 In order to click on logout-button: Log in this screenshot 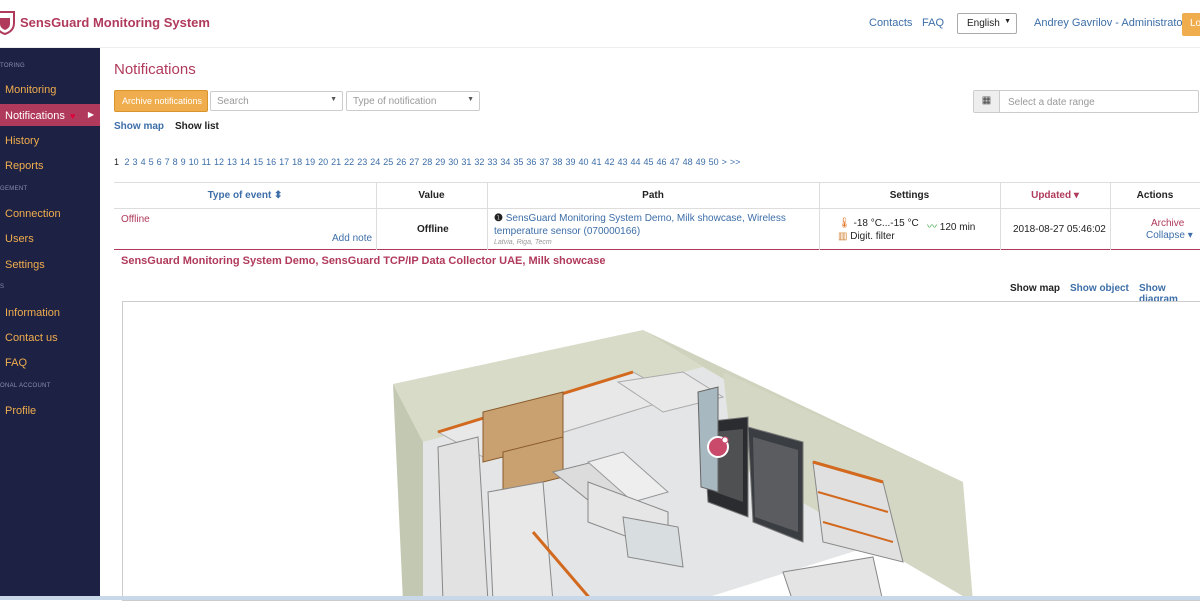, I will do `click(1191, 24)`.